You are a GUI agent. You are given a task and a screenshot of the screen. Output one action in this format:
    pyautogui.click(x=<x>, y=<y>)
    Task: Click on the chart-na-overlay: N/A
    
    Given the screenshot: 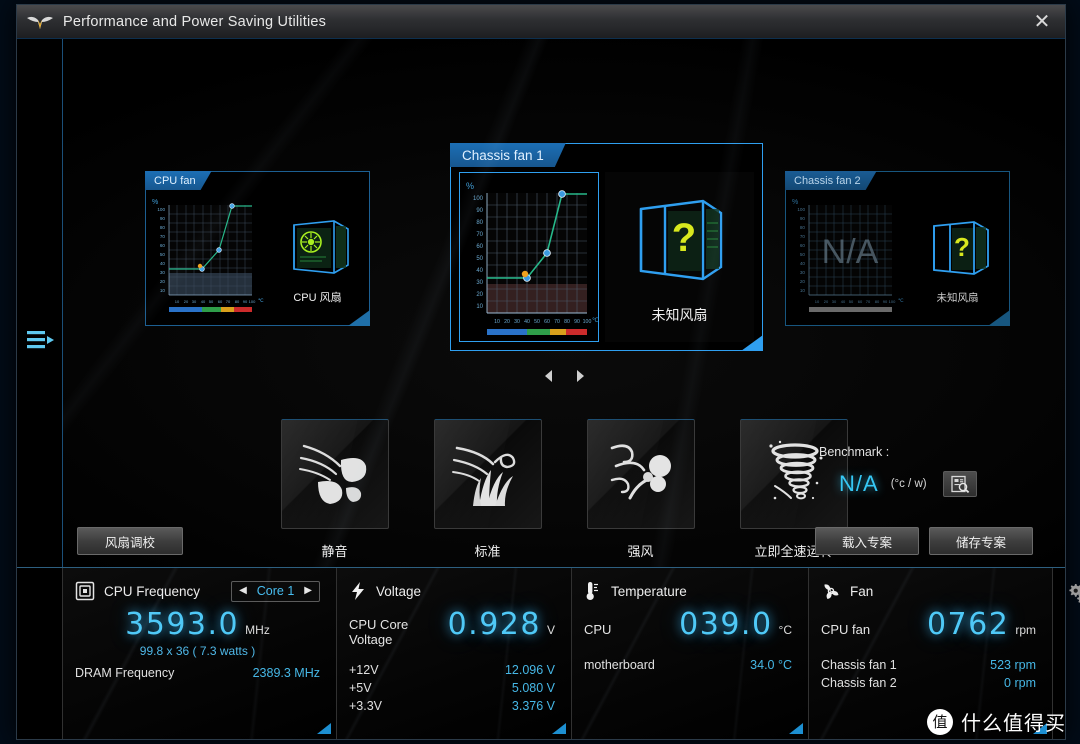 What is the action you would take?
    pyautogui.click(x=850, y=252)
    